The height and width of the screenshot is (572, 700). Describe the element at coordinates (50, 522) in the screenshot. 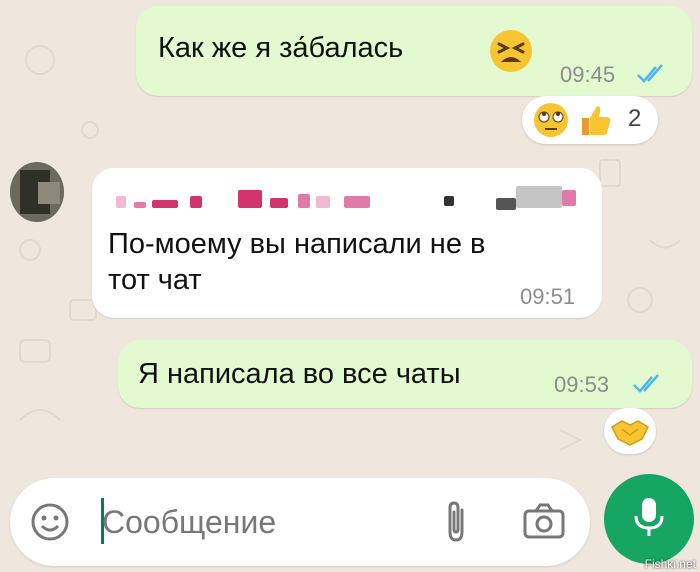

I see `smiley-icon` at that location.